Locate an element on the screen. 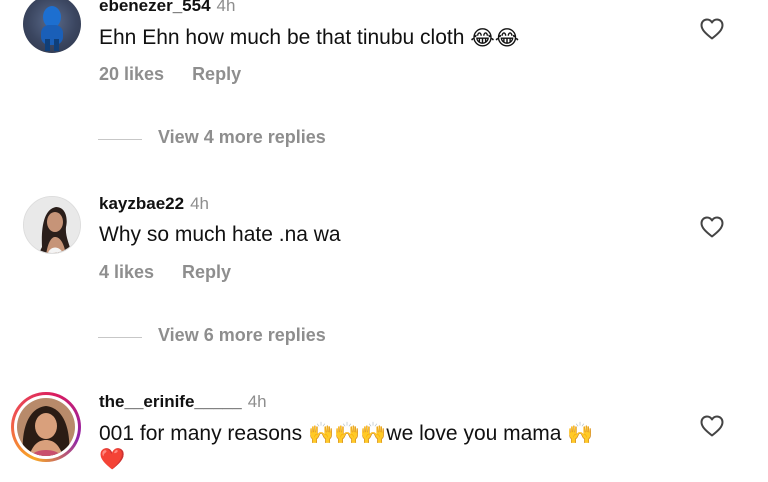 This screenshot has height=482, width=768. view-more-replies-link: View 6 more replies is located at coordinates (242, 335).